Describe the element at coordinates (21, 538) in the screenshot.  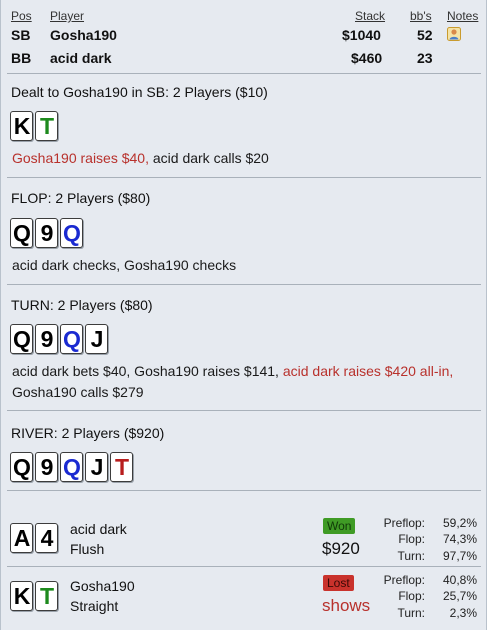
I see `card: A` at that location.